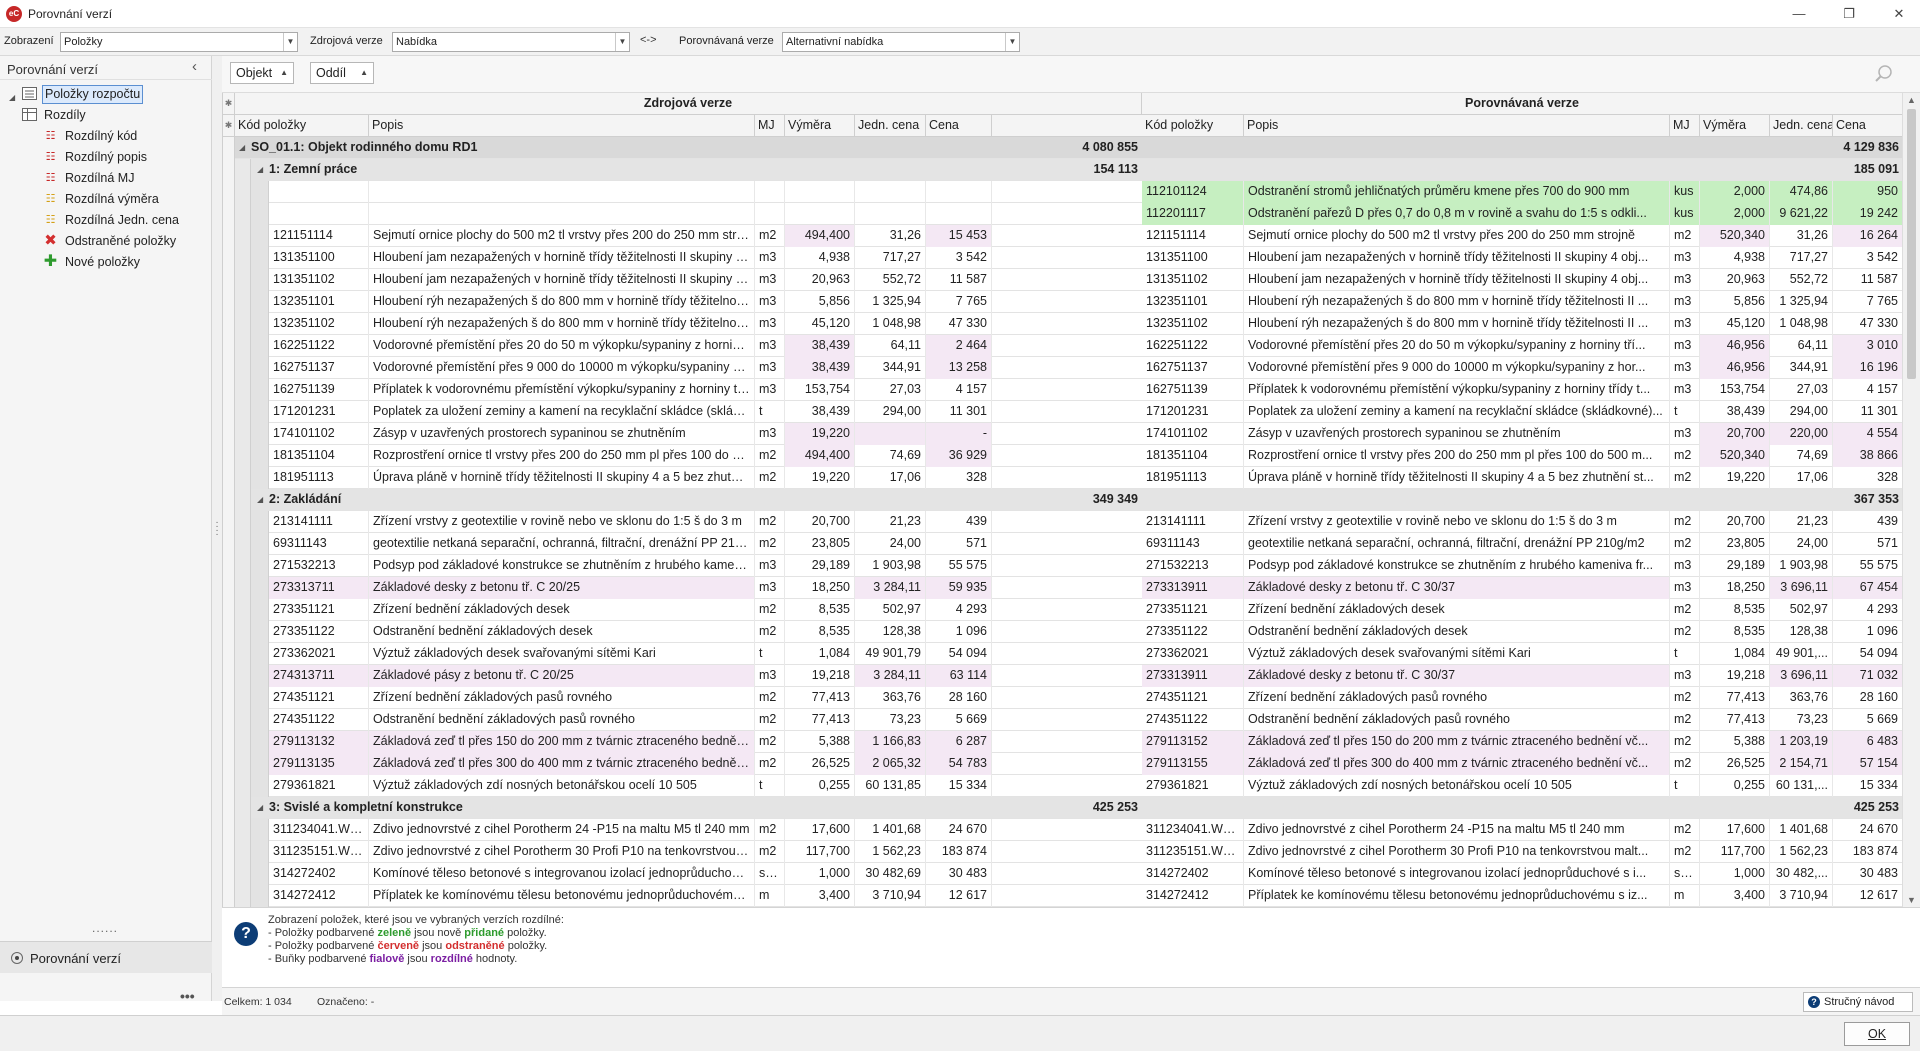 Image resolution: width=1920 pixels, height=1051 pixels. Describe the element at coordinates (959, 434) in the screenshot. I see `source-price-cell: -` at that location.